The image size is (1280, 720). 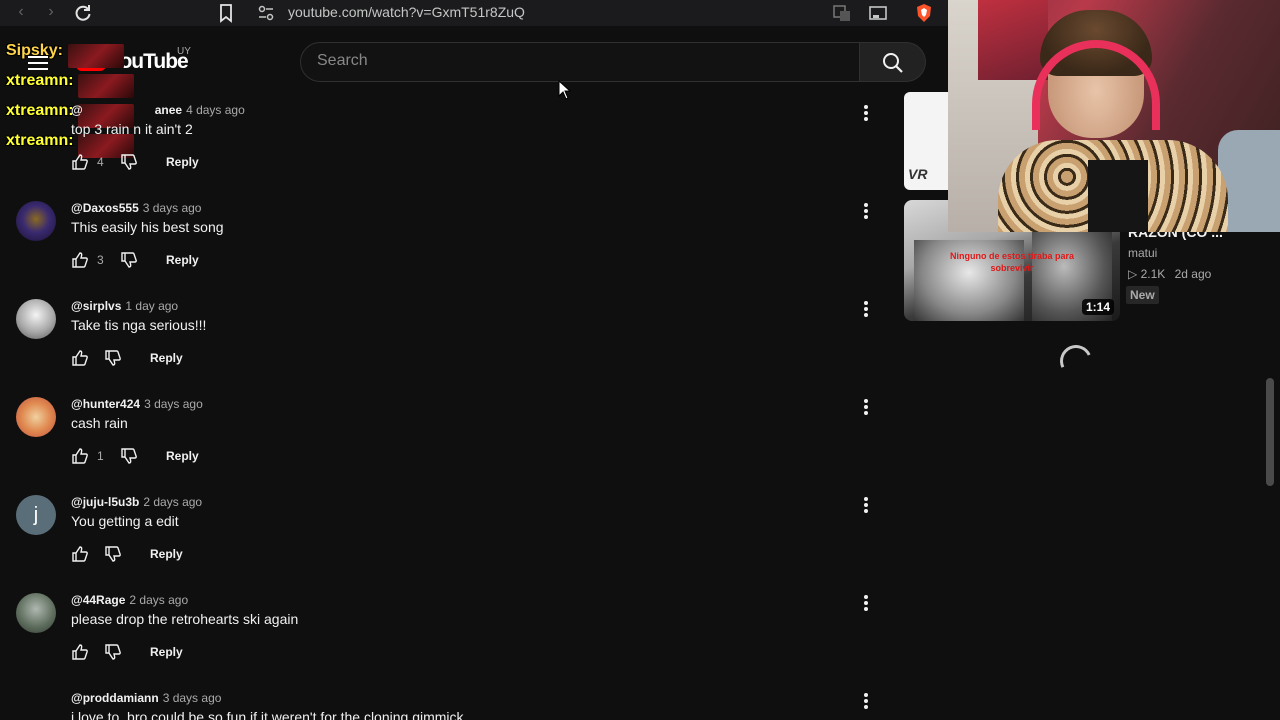 What do you see at coordinates (565, 90) in the screenshot?
I see `mouse-cursor-icon` at bounding box center [565, 90].